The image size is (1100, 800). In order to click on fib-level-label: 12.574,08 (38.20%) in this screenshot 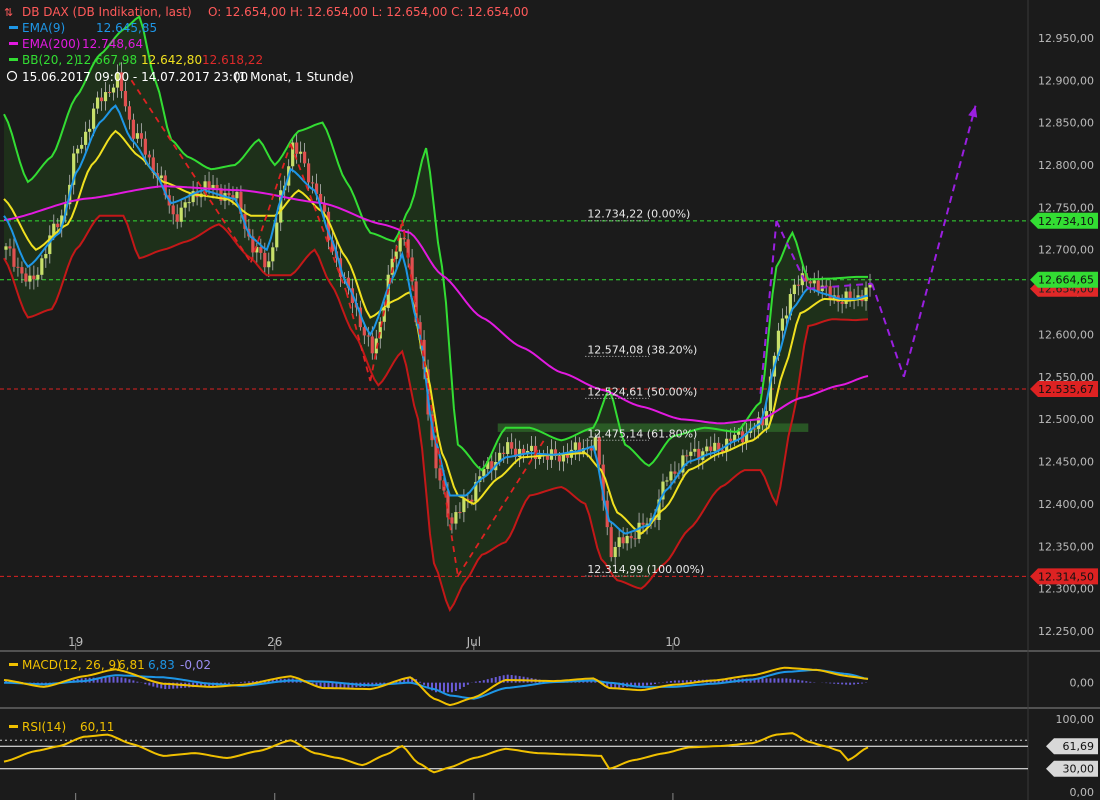, I will do `click(642, 349)`.